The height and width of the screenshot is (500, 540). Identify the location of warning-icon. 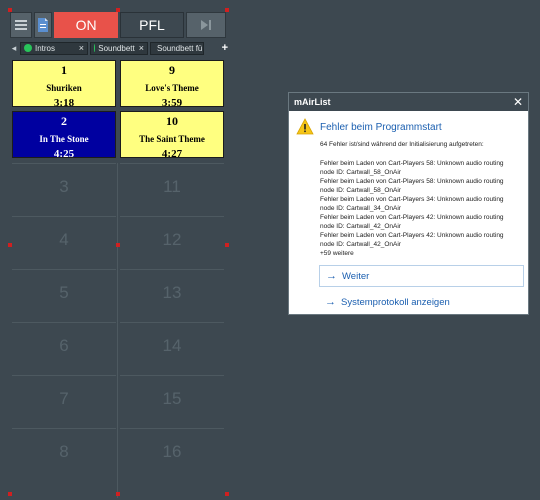
(305, 126).